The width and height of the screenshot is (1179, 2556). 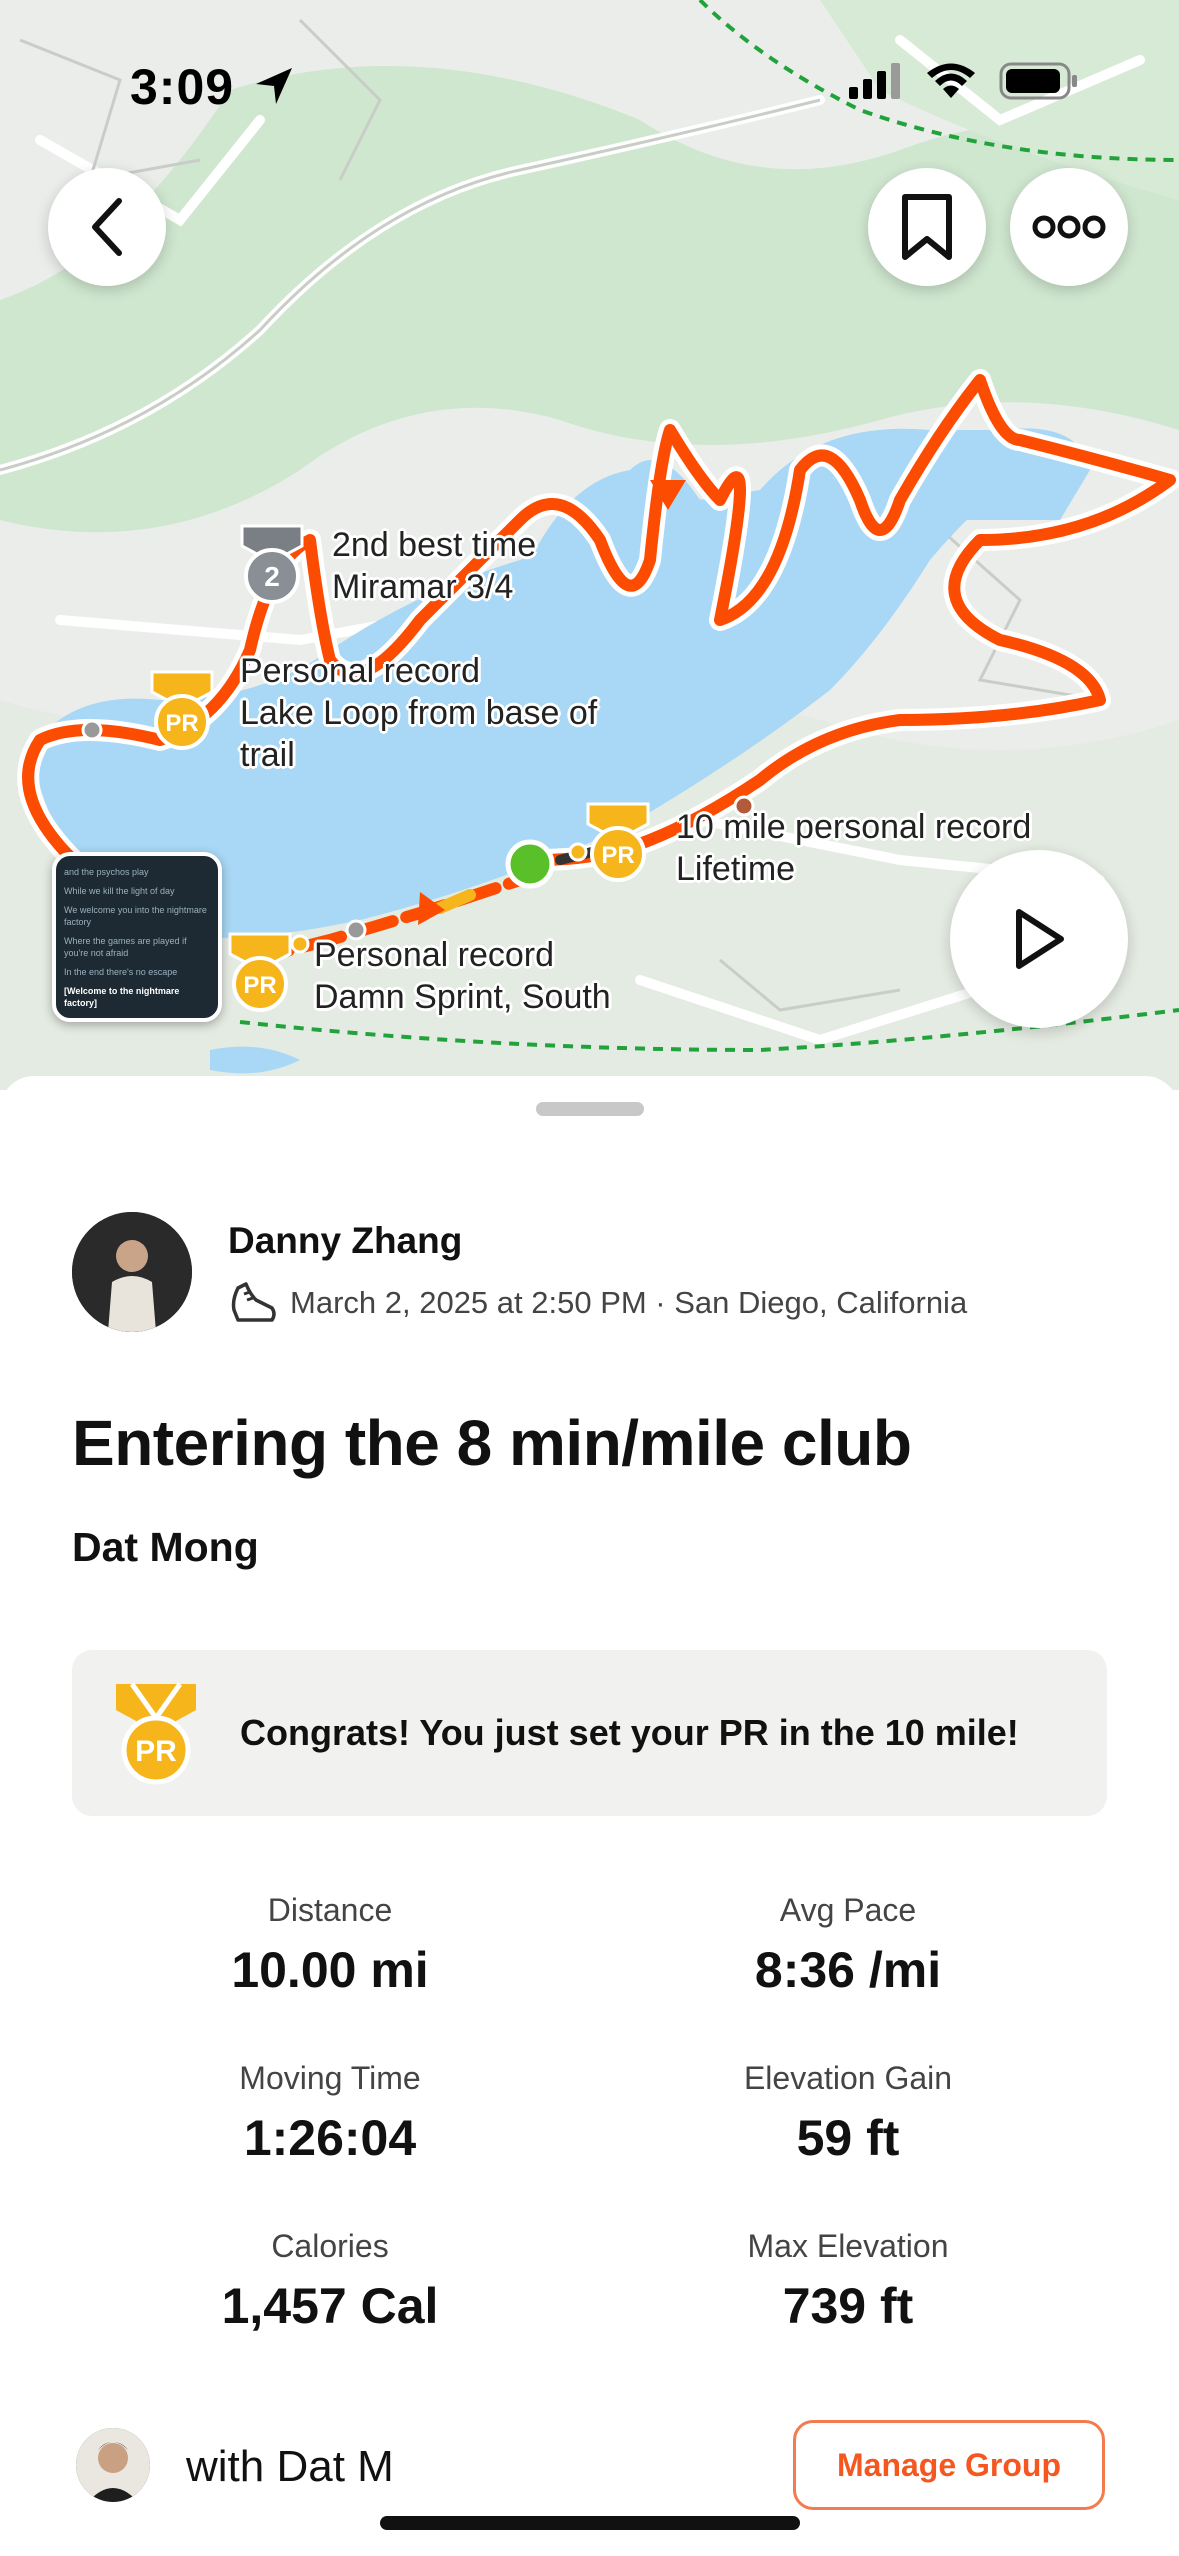 I want to click on segment-label-line: 10 mile personal record, so click(x=854, y=827).